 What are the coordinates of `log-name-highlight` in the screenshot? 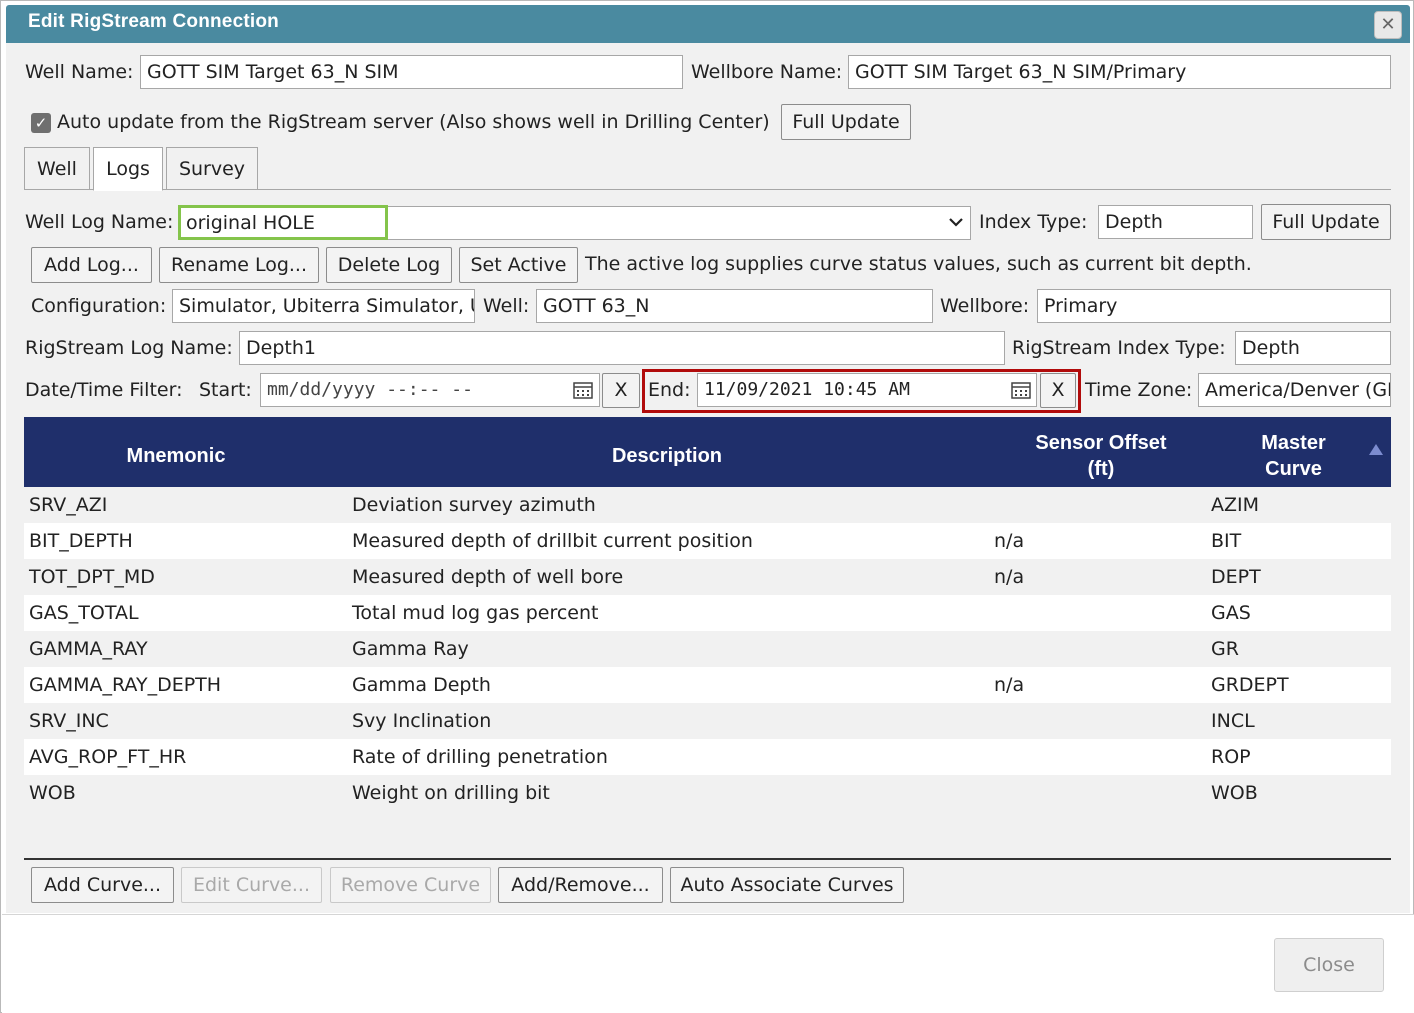 It's located at (283, 222).